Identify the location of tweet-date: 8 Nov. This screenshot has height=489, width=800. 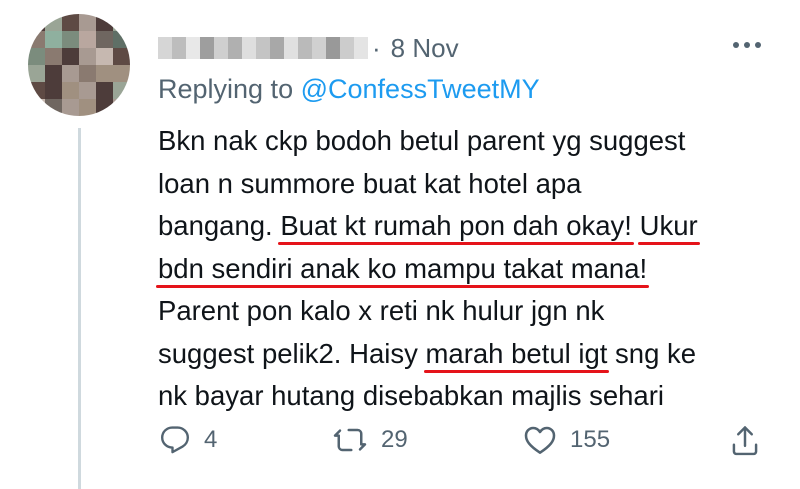
(425, 48).